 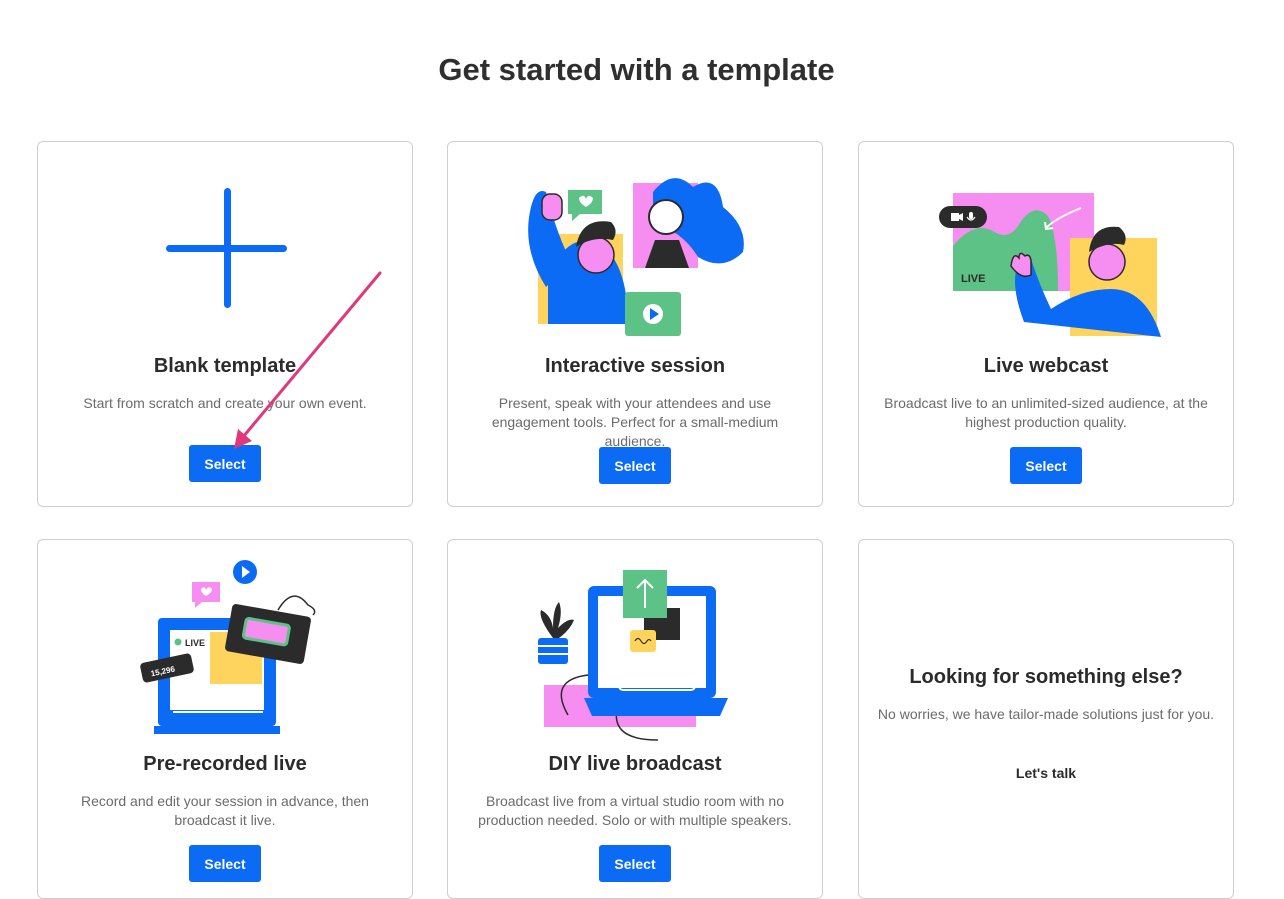 What do you see at coordinates (636, 257) in the screenshot?
I see `interactive-session-illustration` at bounding box center [636, 257].